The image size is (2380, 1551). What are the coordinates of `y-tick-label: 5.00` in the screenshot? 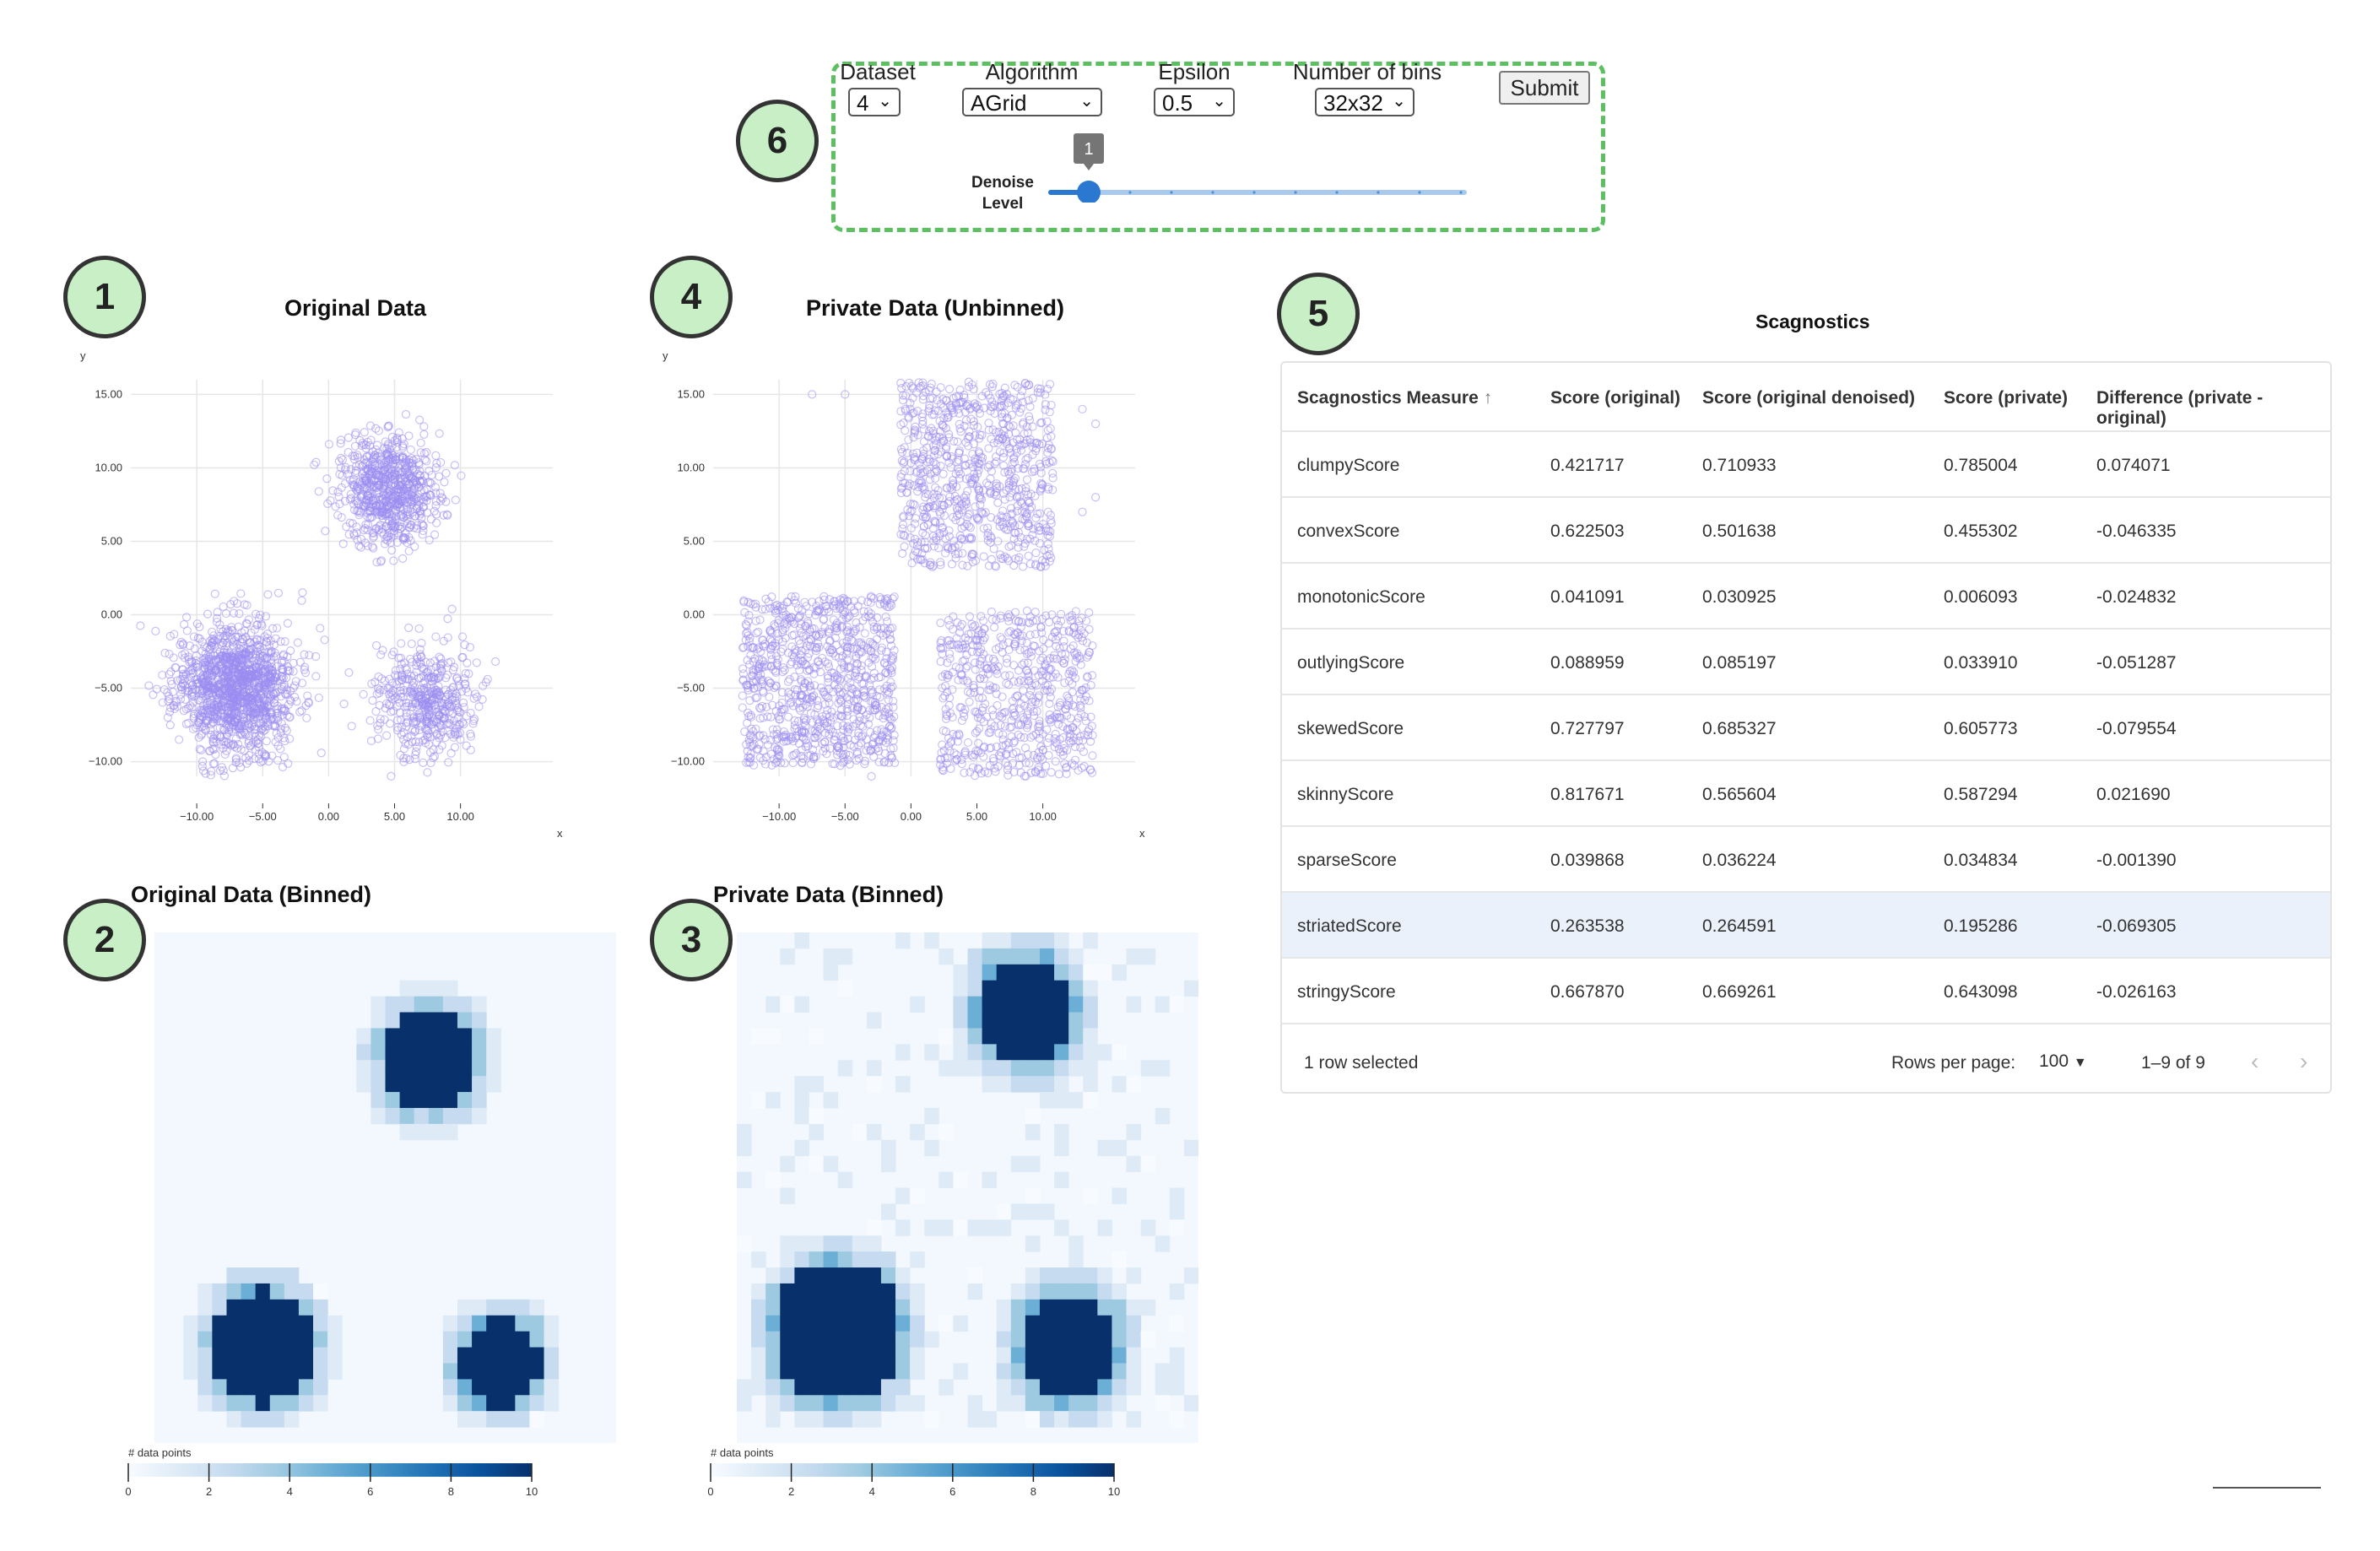 It's located at (694, 541).